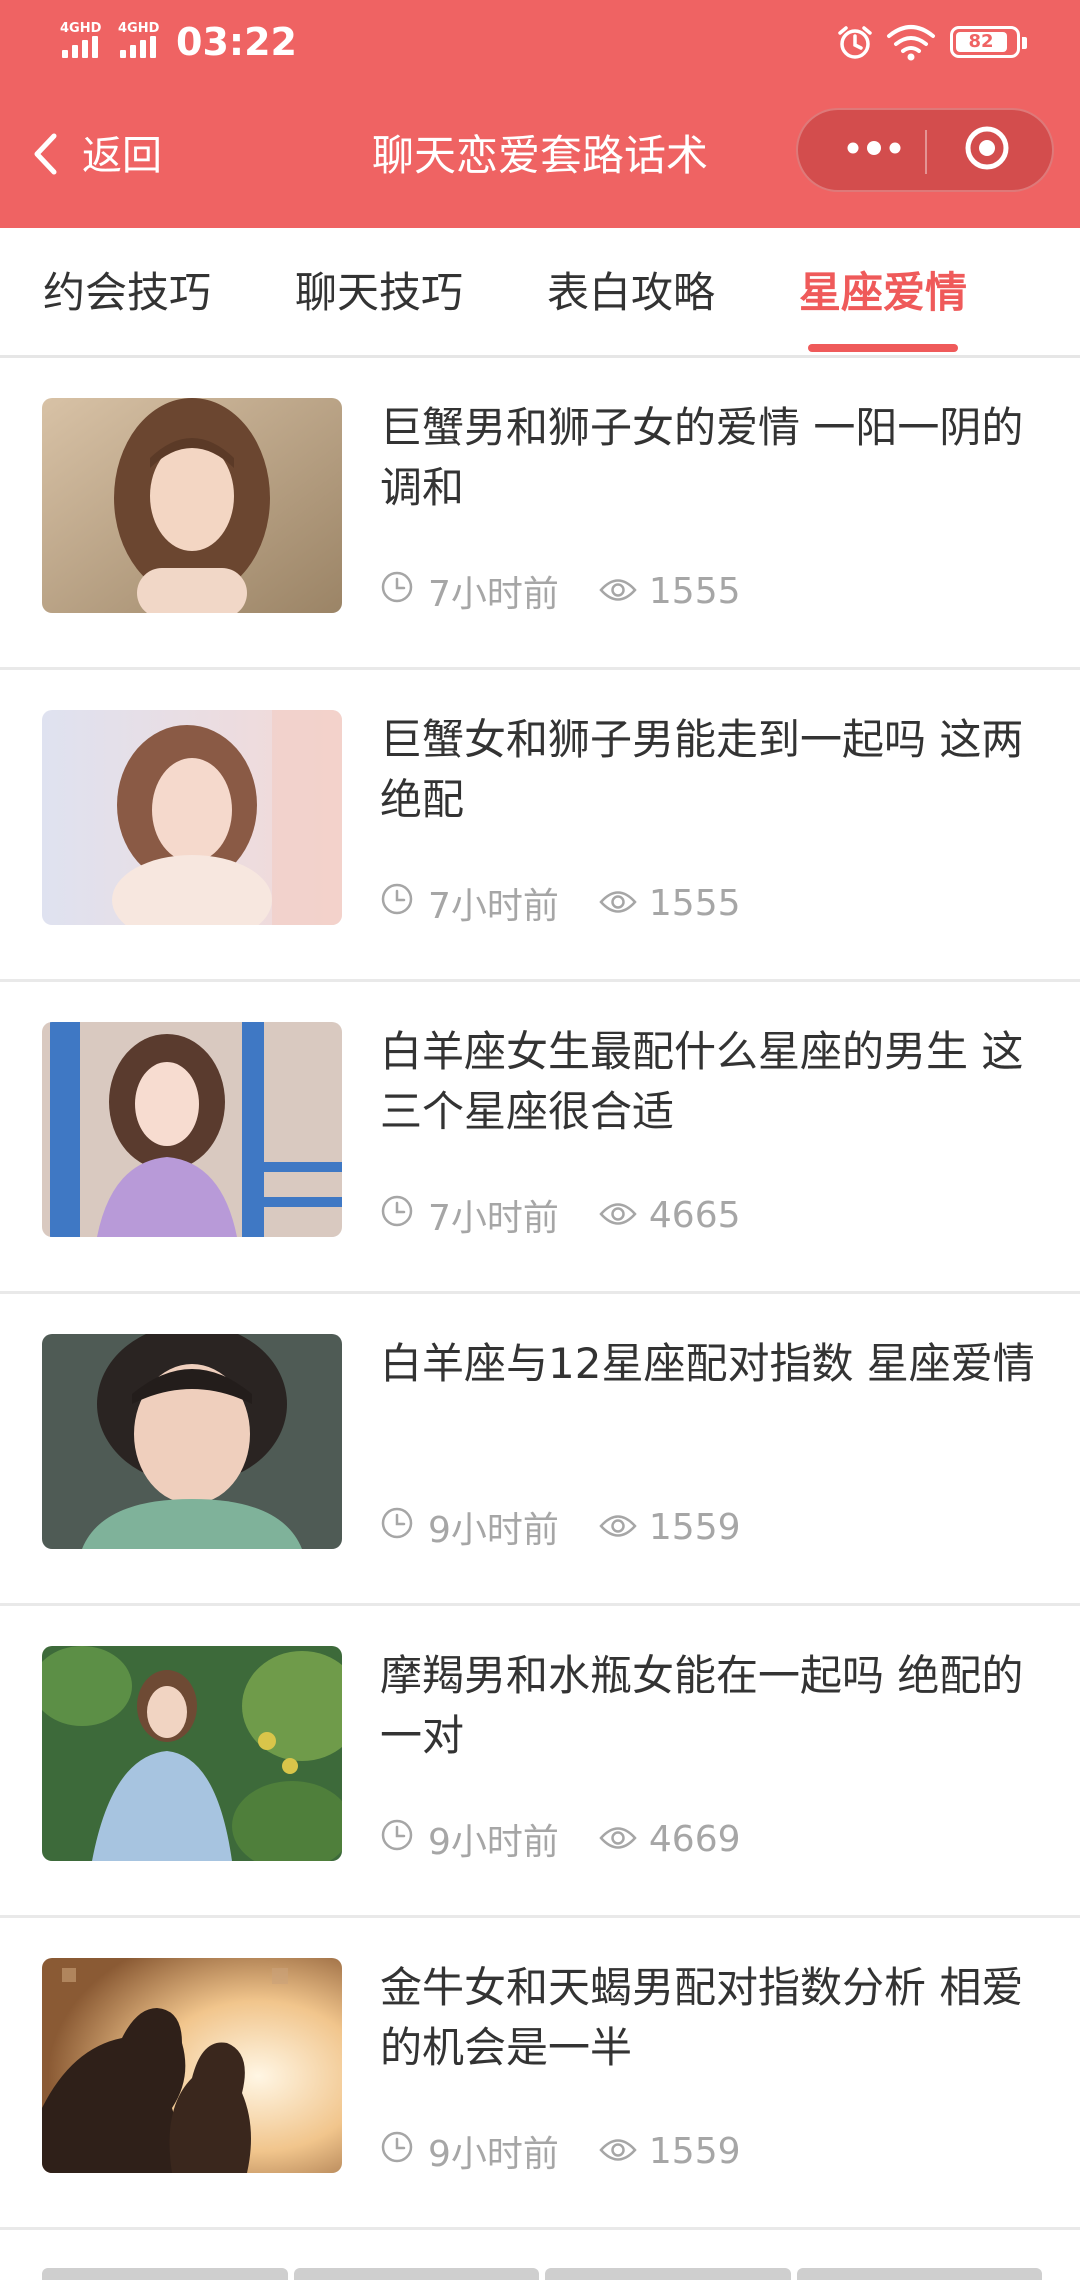  I want to click on article-title: 巨蟹女和狮子男能走到一起吗 这两绝配, so click(702, 769).